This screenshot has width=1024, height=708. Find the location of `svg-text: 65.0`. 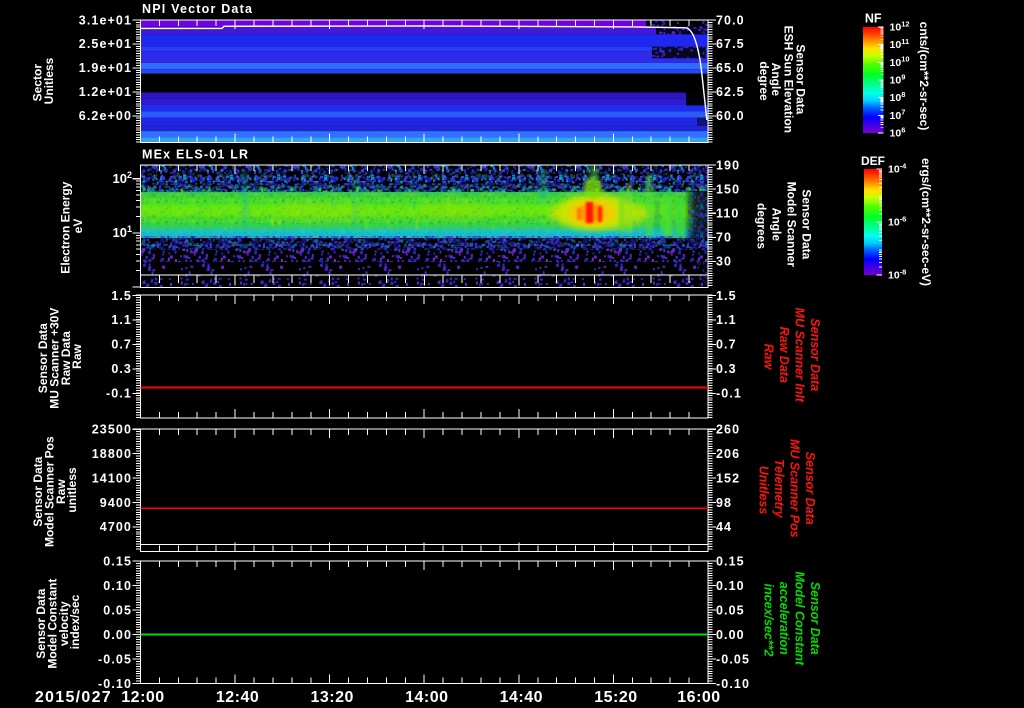

svg-text: 65.0 is located at coordinates (730, 68).